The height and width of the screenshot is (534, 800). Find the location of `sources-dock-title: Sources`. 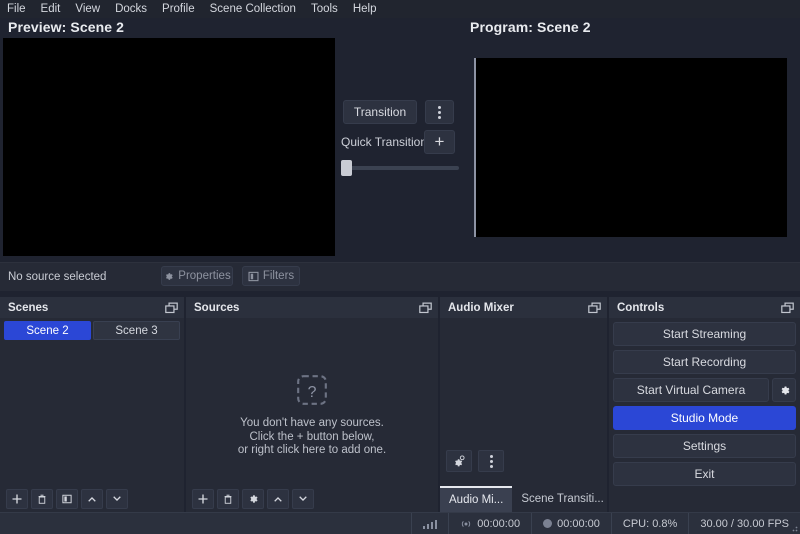

sources-dock-title: Sources is located at coordinates (217, 307).